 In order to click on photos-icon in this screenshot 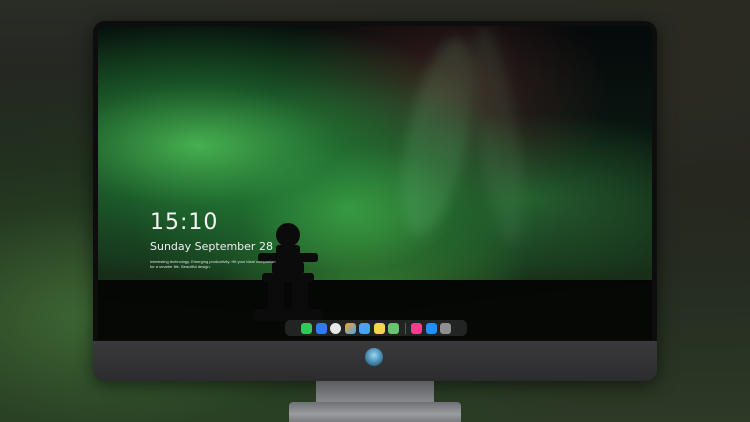, I will do `click(350, 328)`.